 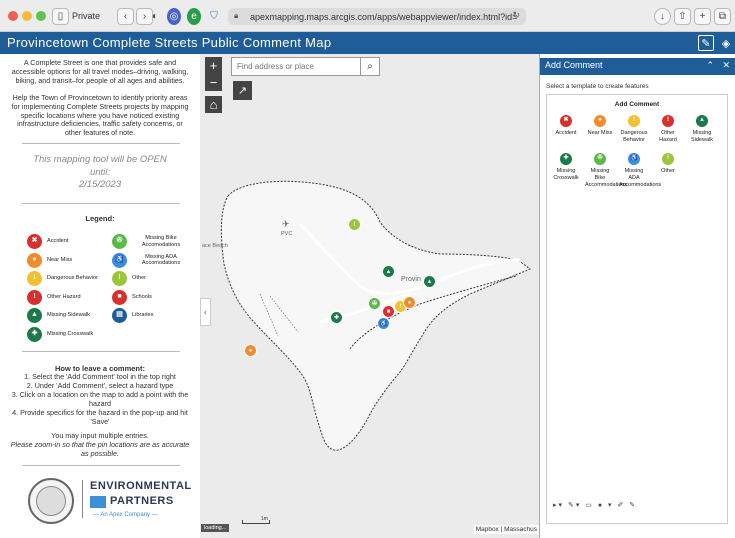 I want to click on legend-item-other: ! Other, so click(x=129, y=278).